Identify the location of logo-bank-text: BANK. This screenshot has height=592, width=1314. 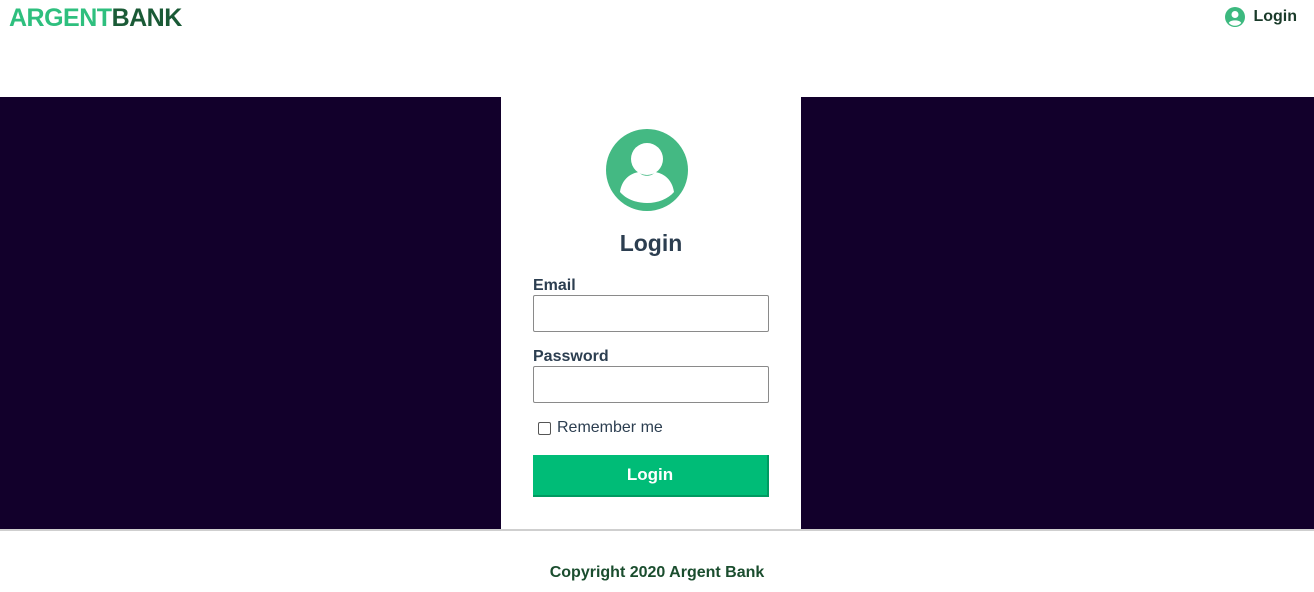
(147, 18).